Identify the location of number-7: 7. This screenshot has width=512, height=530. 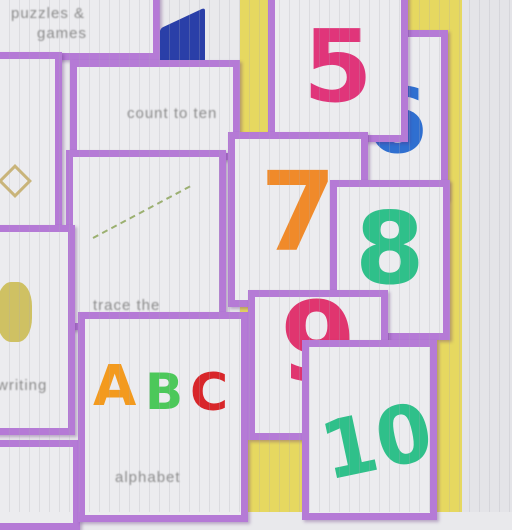
(298, 212).